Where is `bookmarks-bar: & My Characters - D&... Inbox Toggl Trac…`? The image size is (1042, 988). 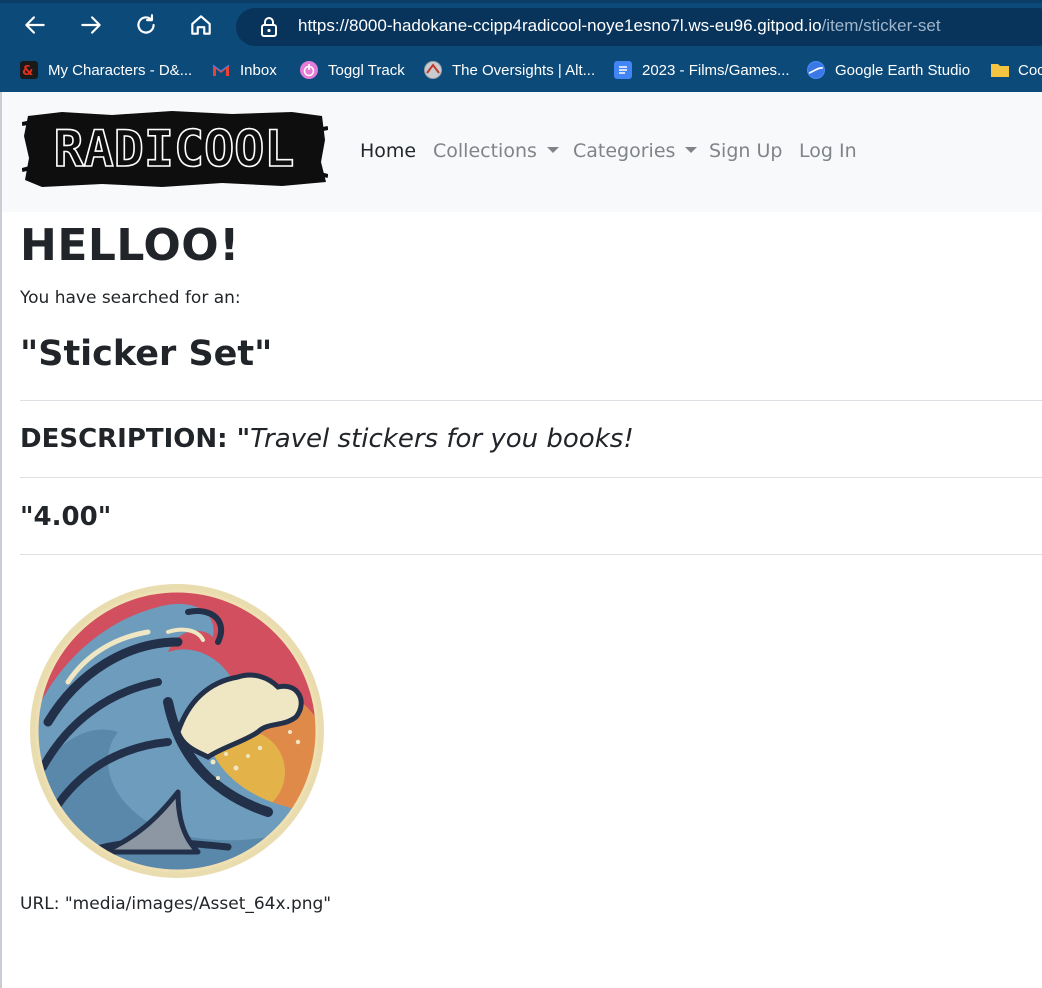 bookmarks-bar: & My Characters - D&... Inbox Toggl Trac… is located at coordinates (521, 70).